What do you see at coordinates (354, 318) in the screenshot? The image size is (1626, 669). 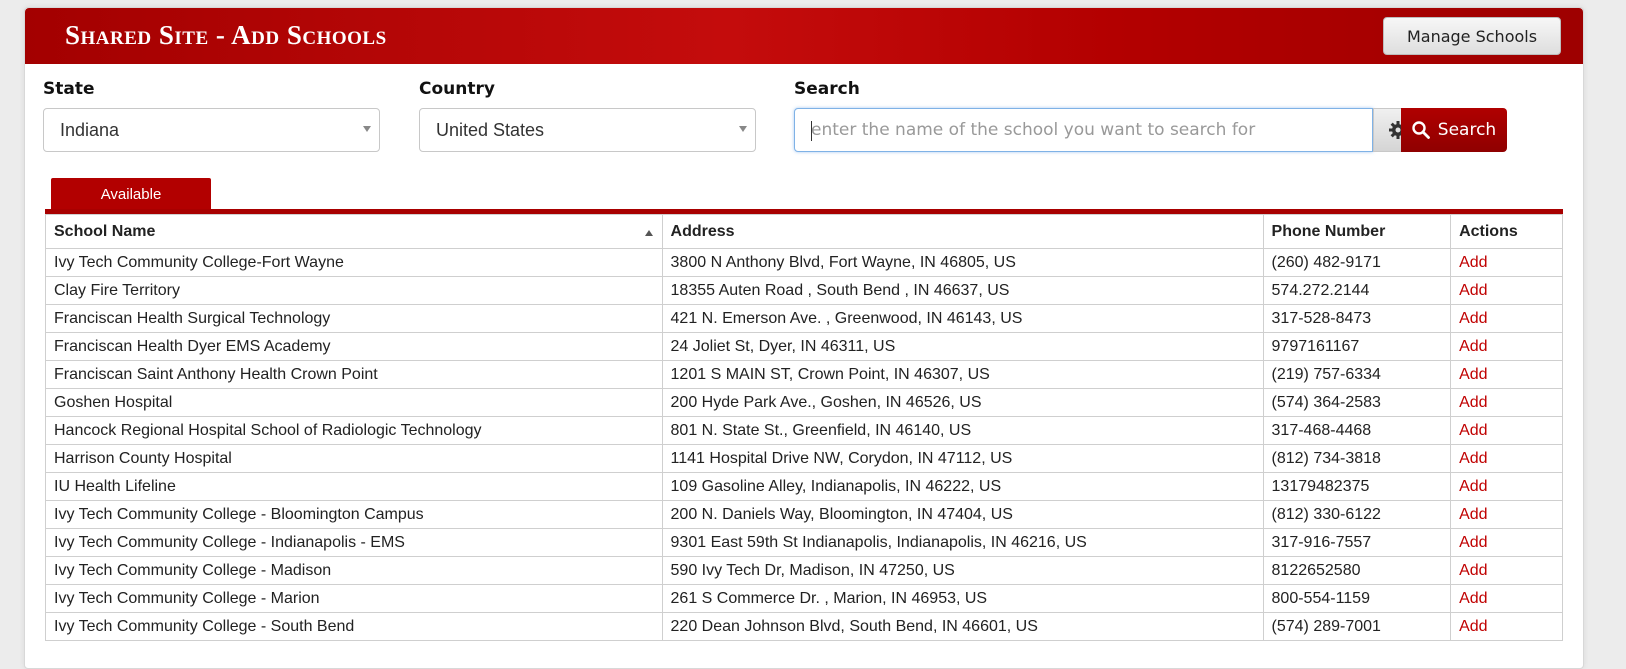 I see `school-name-cell: Franciscan Health Surgical Technology` at bounding box center [354, 318].